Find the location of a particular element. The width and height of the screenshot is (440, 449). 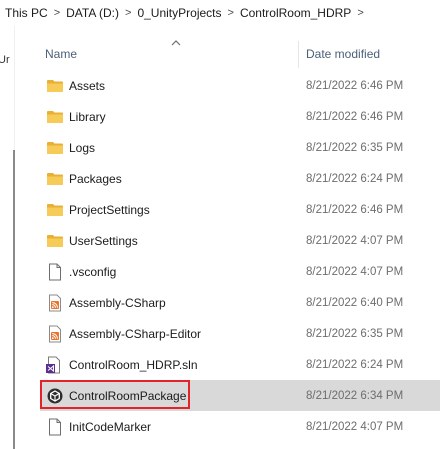

file-name: Assembly-CSharp-Editor is located at coordinates (135, 333).